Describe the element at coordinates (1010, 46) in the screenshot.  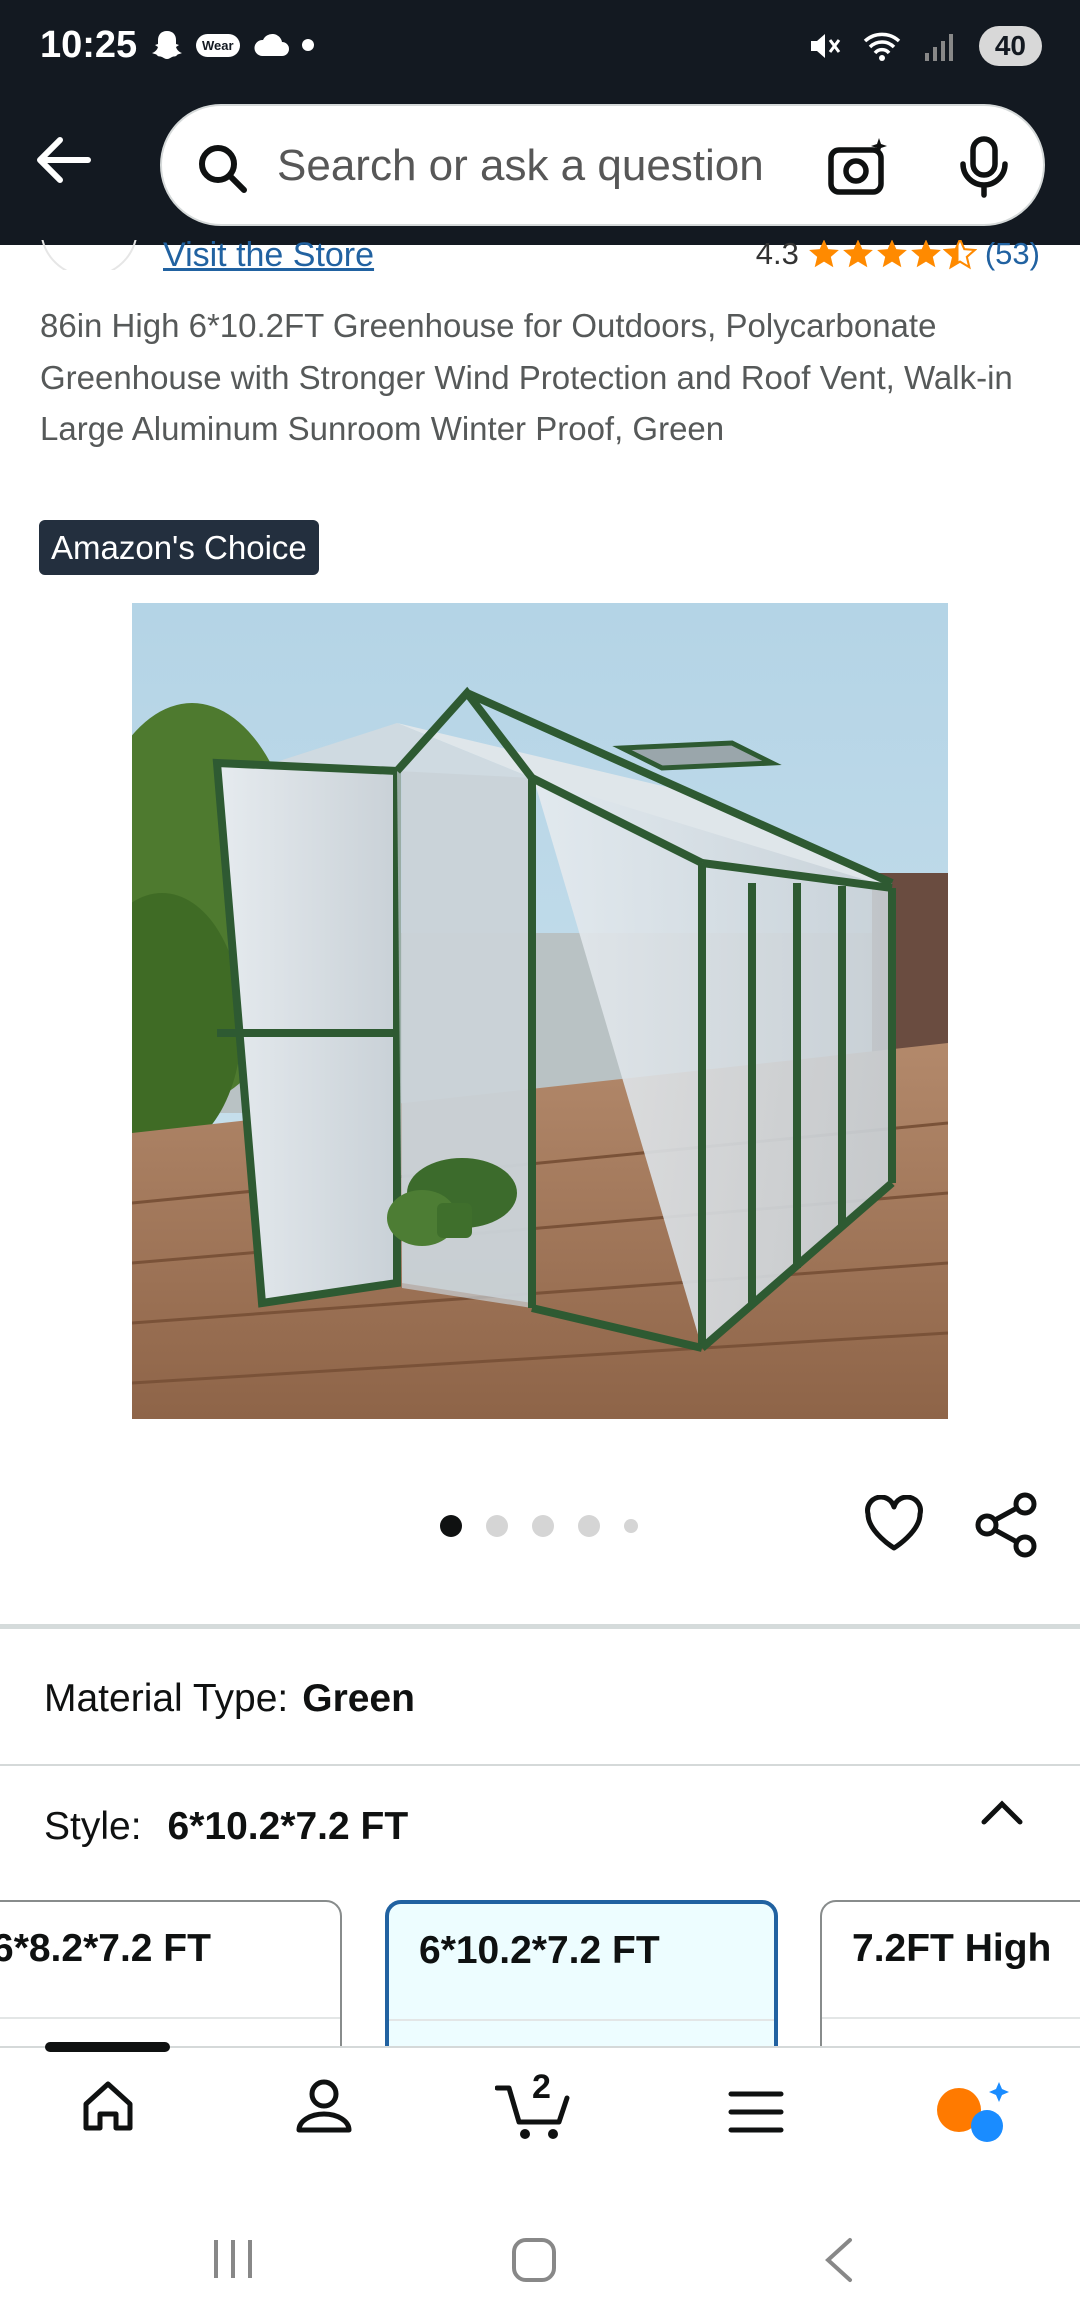
I see `battery-indicator: 40` at that location.